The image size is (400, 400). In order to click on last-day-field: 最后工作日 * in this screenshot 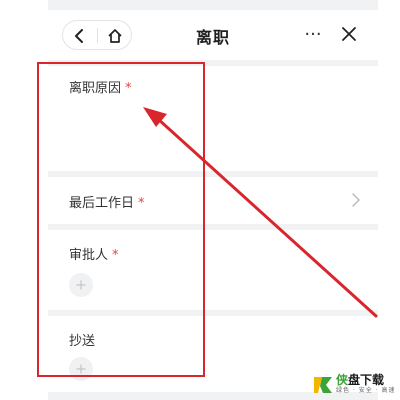, I will do `click(213, 200)`.